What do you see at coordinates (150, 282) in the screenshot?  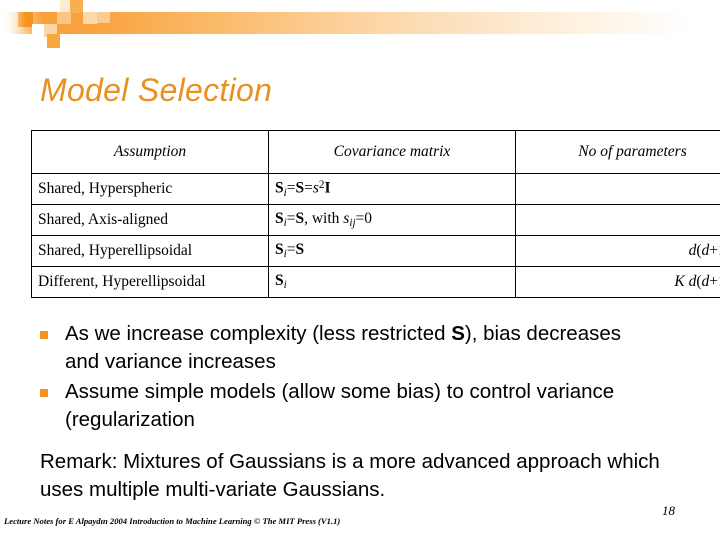 I see `cell-assumption: Different, Hyperellipsoidal` at bounding box center [150, 282].